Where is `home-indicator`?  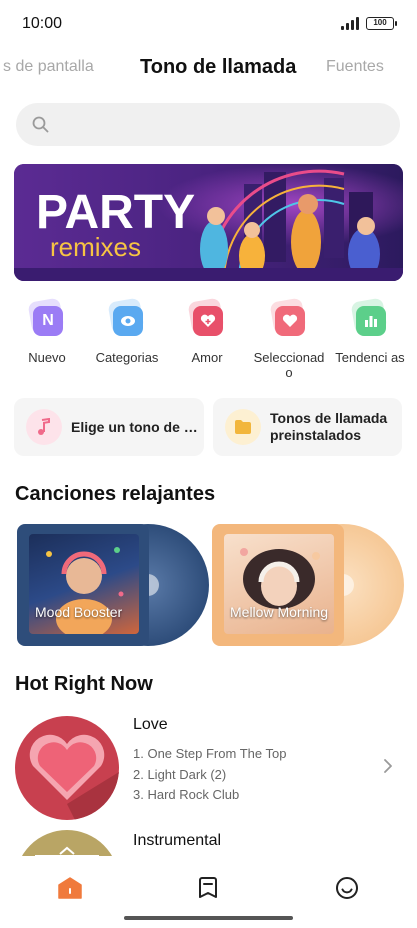 home-indicator is located at coordinates (208, 918).